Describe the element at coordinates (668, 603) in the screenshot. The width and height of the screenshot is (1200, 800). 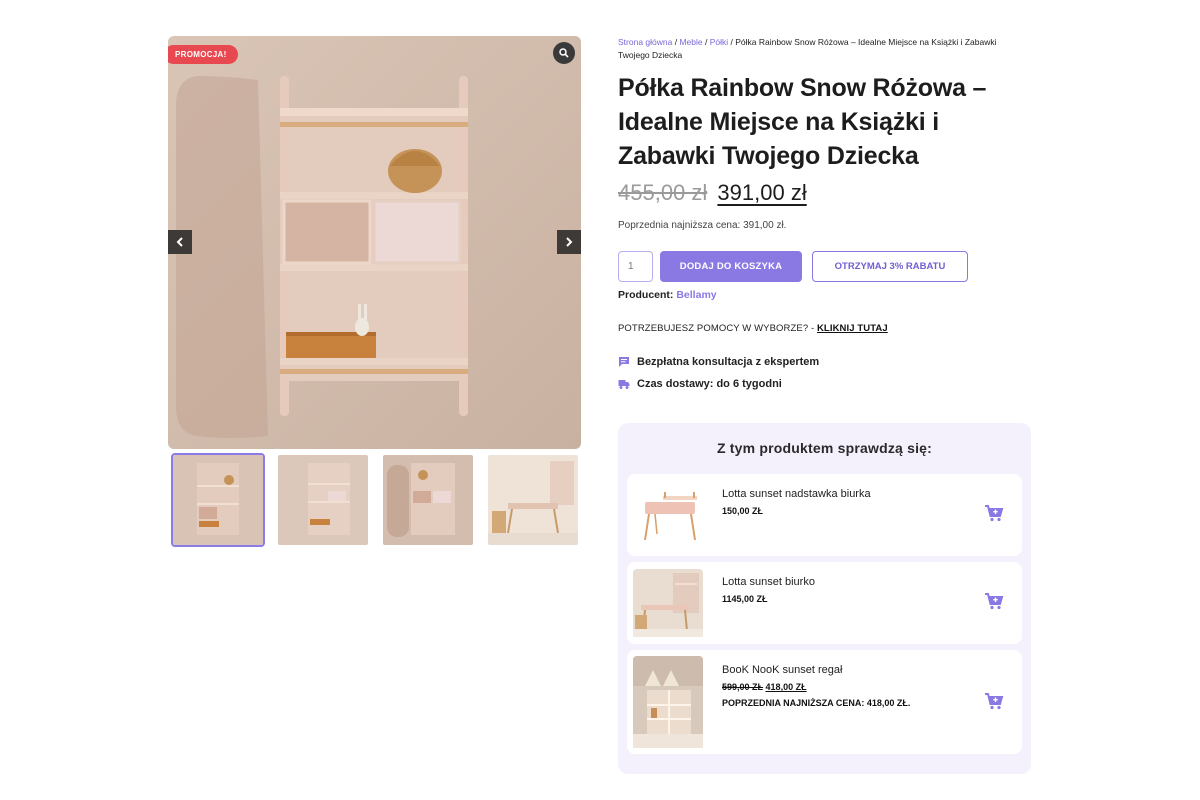
I see `desk-image` at that location.